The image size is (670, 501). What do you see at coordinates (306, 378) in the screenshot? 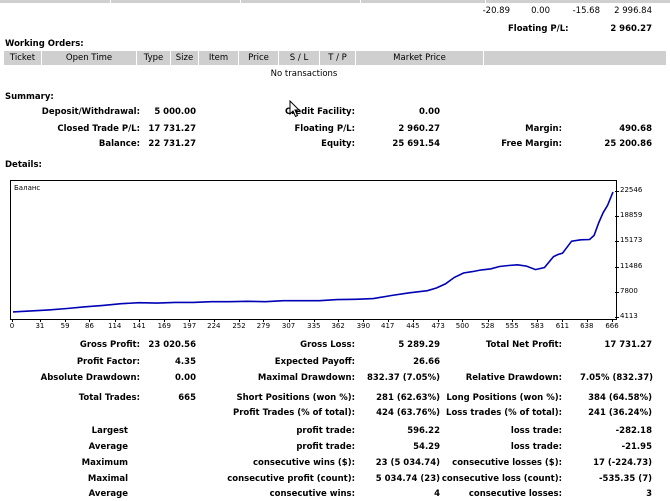
I see `maximal-drawdown-label: Maximal Drawdown:` at bounding box center [306, 378].